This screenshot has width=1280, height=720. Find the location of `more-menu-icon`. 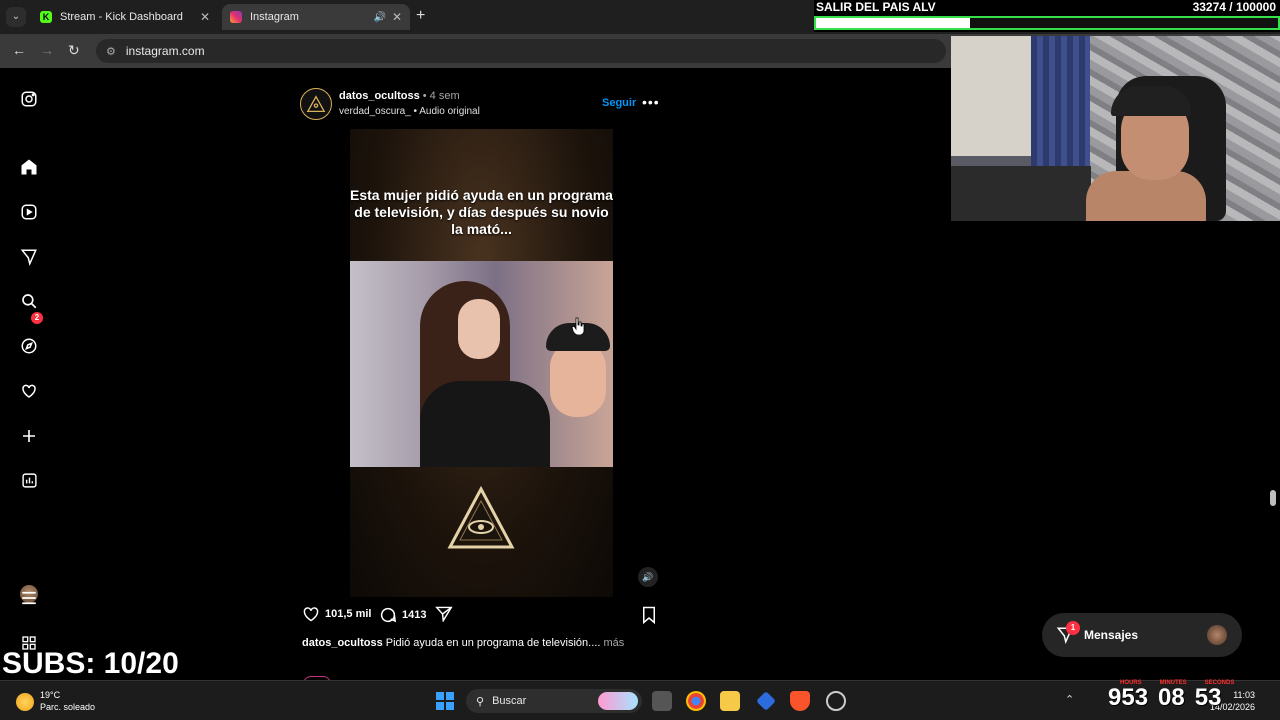

more-menu-icon is located at coordinates (29, 598).